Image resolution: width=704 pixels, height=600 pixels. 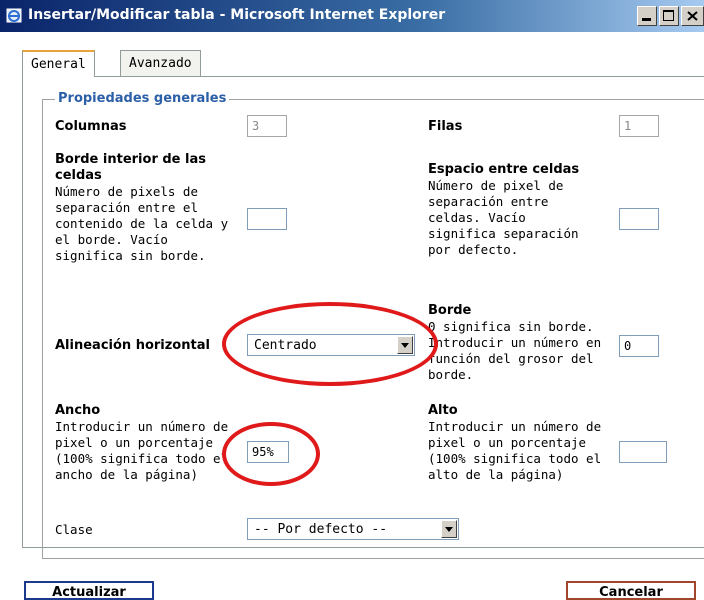 I want to click on minimize-icon, so click(x=646, y=19).